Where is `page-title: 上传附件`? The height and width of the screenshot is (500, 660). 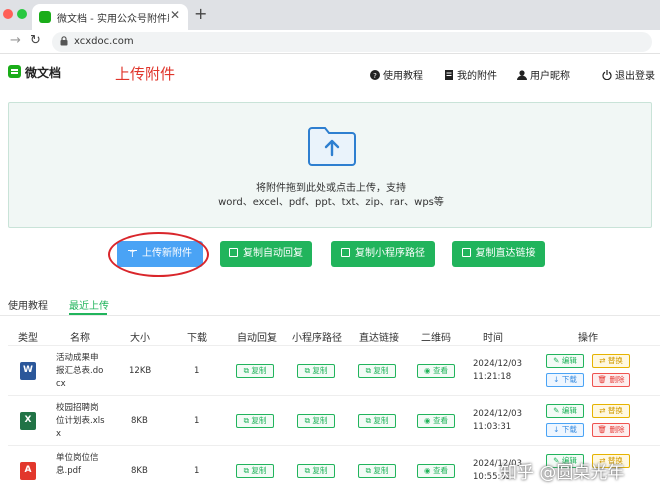 page-title: 上传附件 is located at coordinates (145, 74).